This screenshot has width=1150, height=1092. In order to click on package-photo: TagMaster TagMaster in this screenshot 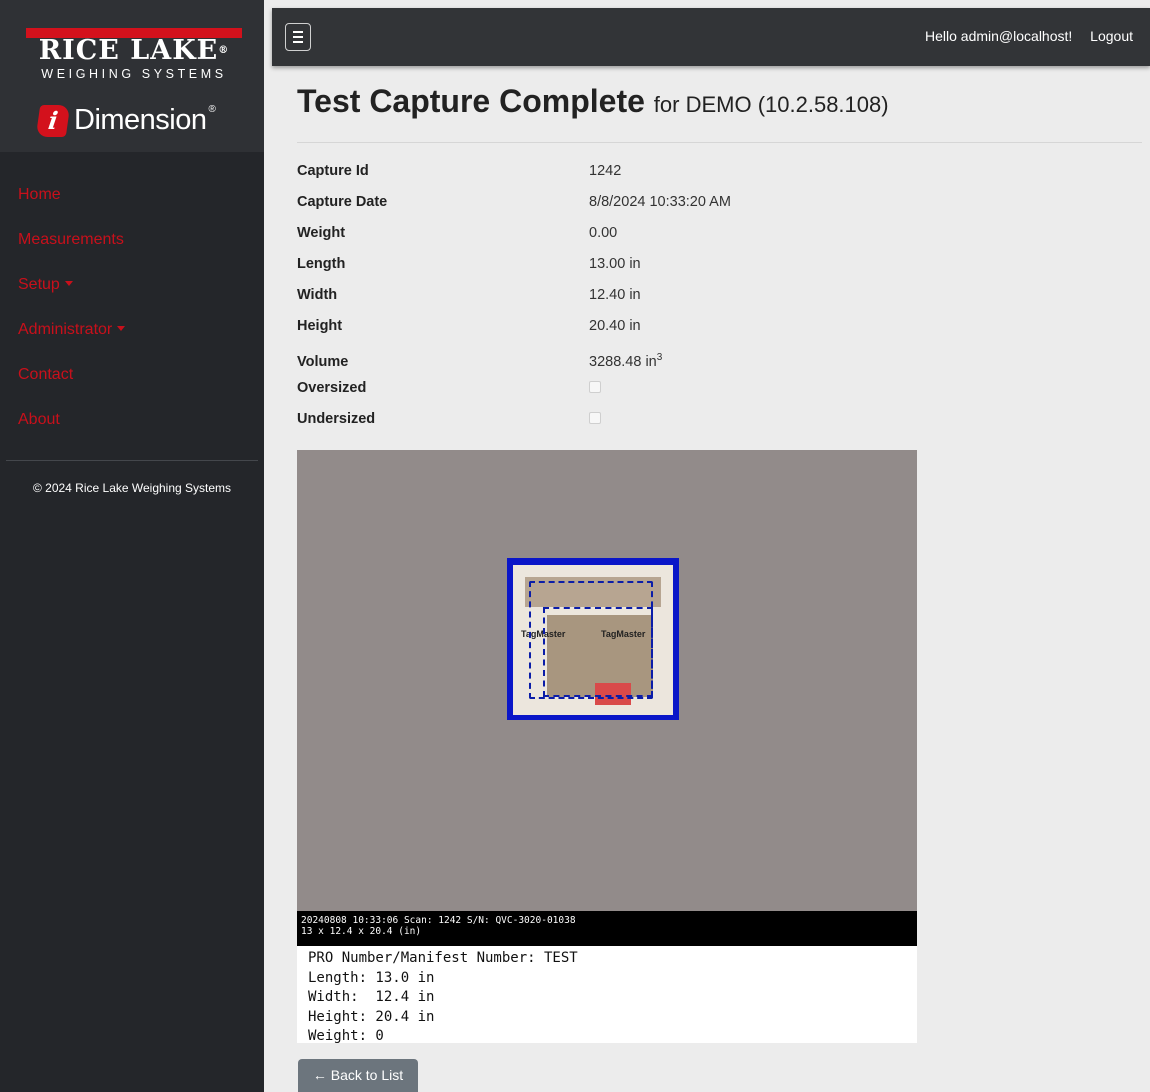, I will do `click(593, 640)`.